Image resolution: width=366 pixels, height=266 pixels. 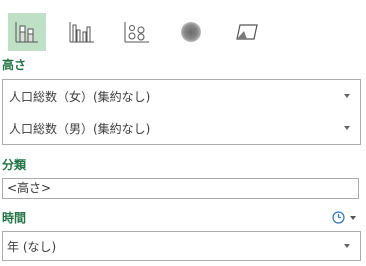 I want to click on clustered-column-icon, so click(x=81, y=32).